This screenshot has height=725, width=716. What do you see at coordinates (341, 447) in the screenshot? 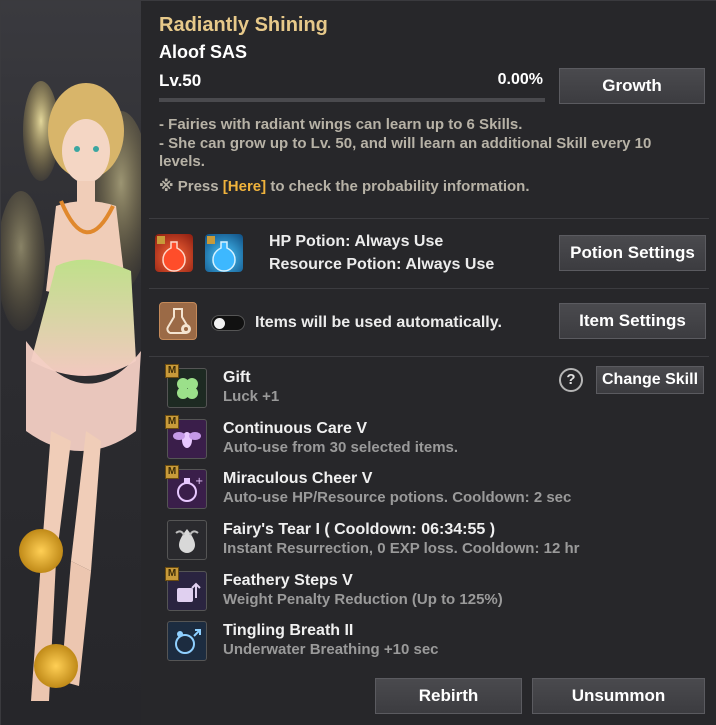
I see `skill-desc: Auto-use from 30 selected items.` at bounding box center [341, 447].